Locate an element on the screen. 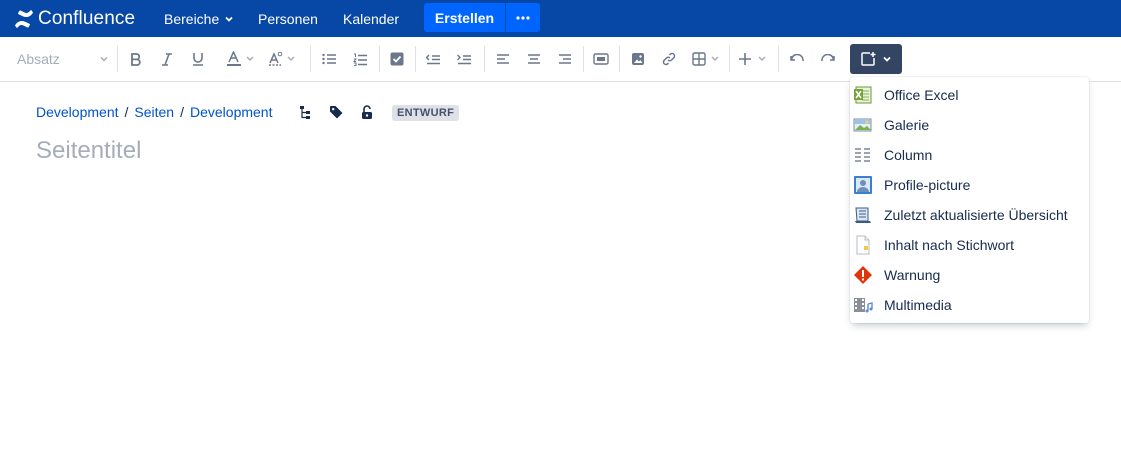 The width and height of the screenshot is (1121, 475). menu-item-label: Warnung is located at coordinates (912, 275).